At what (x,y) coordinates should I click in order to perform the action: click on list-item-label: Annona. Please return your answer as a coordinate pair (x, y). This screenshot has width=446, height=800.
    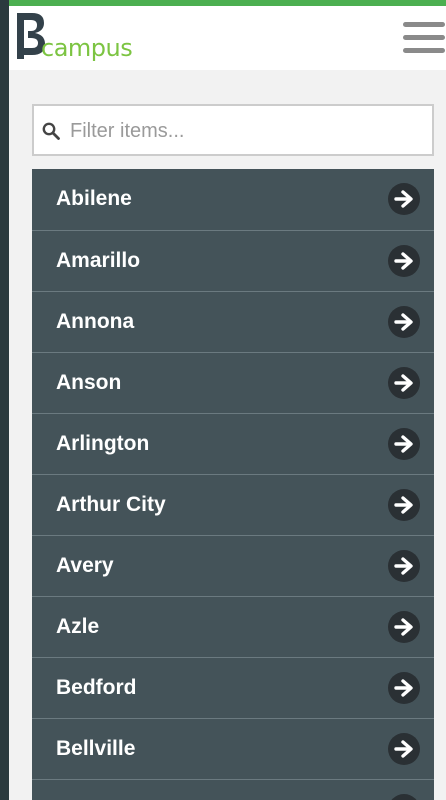
    Looking at the image, I should click on (95, 321).